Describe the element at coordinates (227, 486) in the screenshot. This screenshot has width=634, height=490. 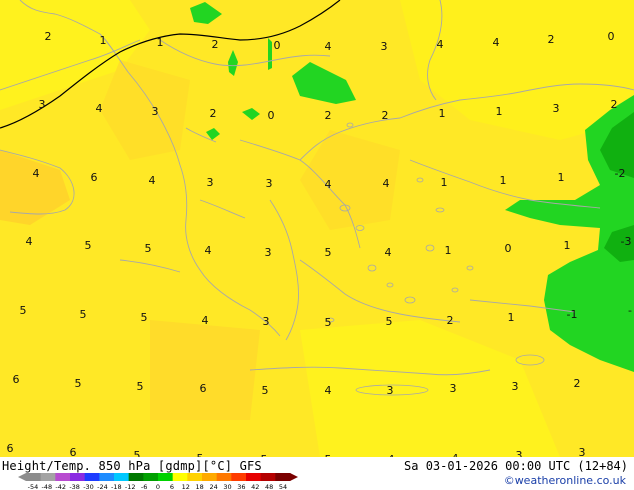
I see `colorbar-tick-label: 30` at that location.